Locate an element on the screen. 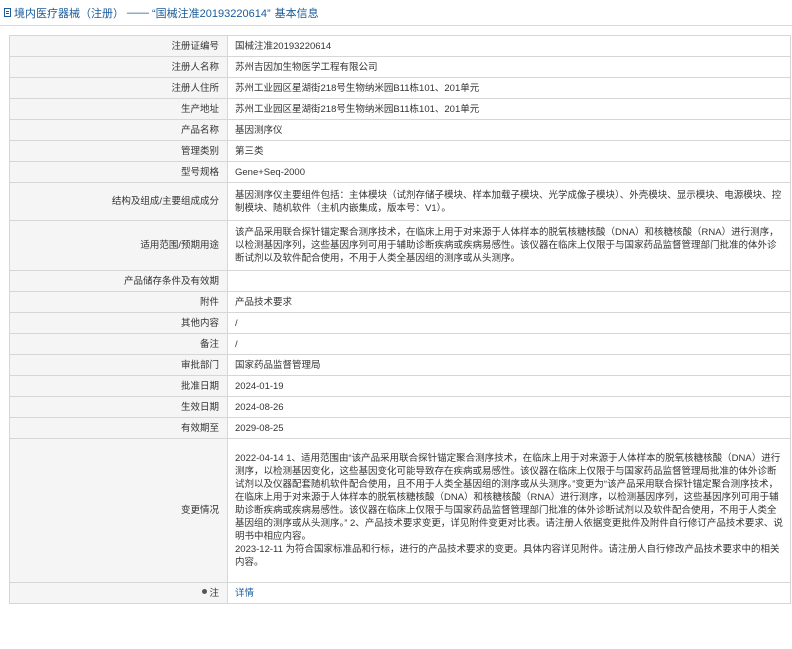 The width and height of the screenshot is (792, 649). table-row: 产品储存条件及有效期 is located at coordinates (400, 281).